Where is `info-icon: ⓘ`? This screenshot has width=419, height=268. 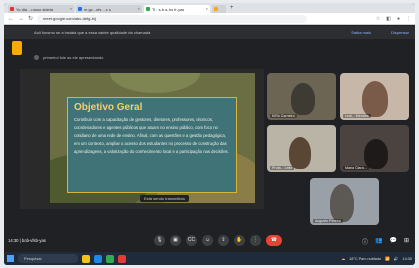
info-icon: ⓘ is located at coordinates (365, 241).